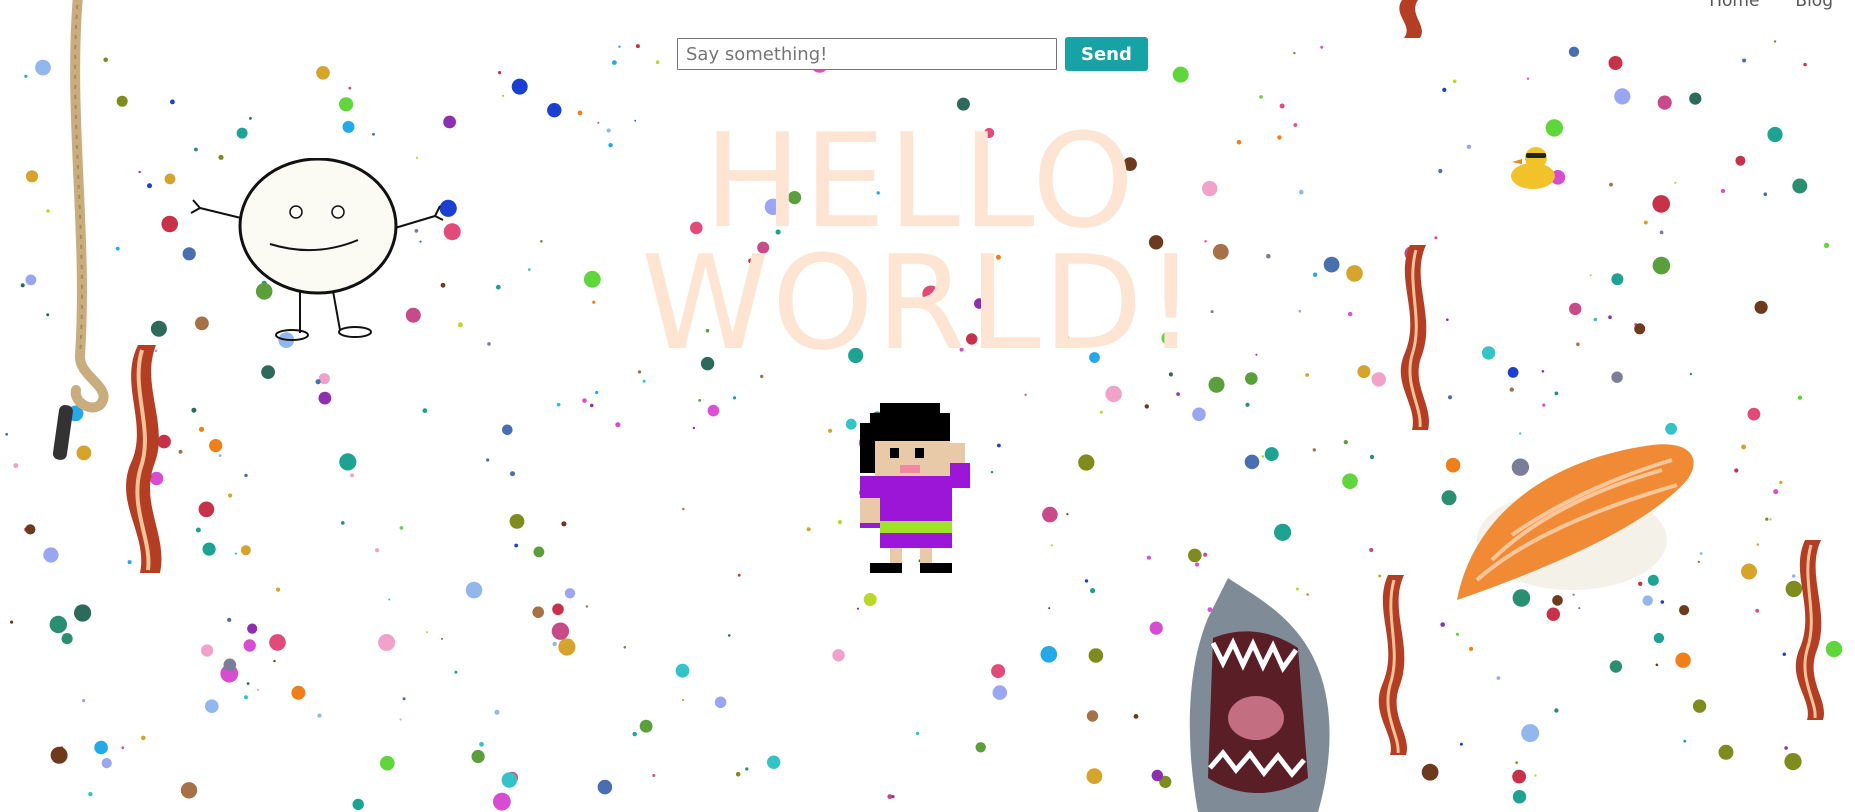 This screenshot has width=1855, height=812. Describe the element at coordinates (1814, 5) in the screenshot. I see `nav-blog-link: Blog` at that location.